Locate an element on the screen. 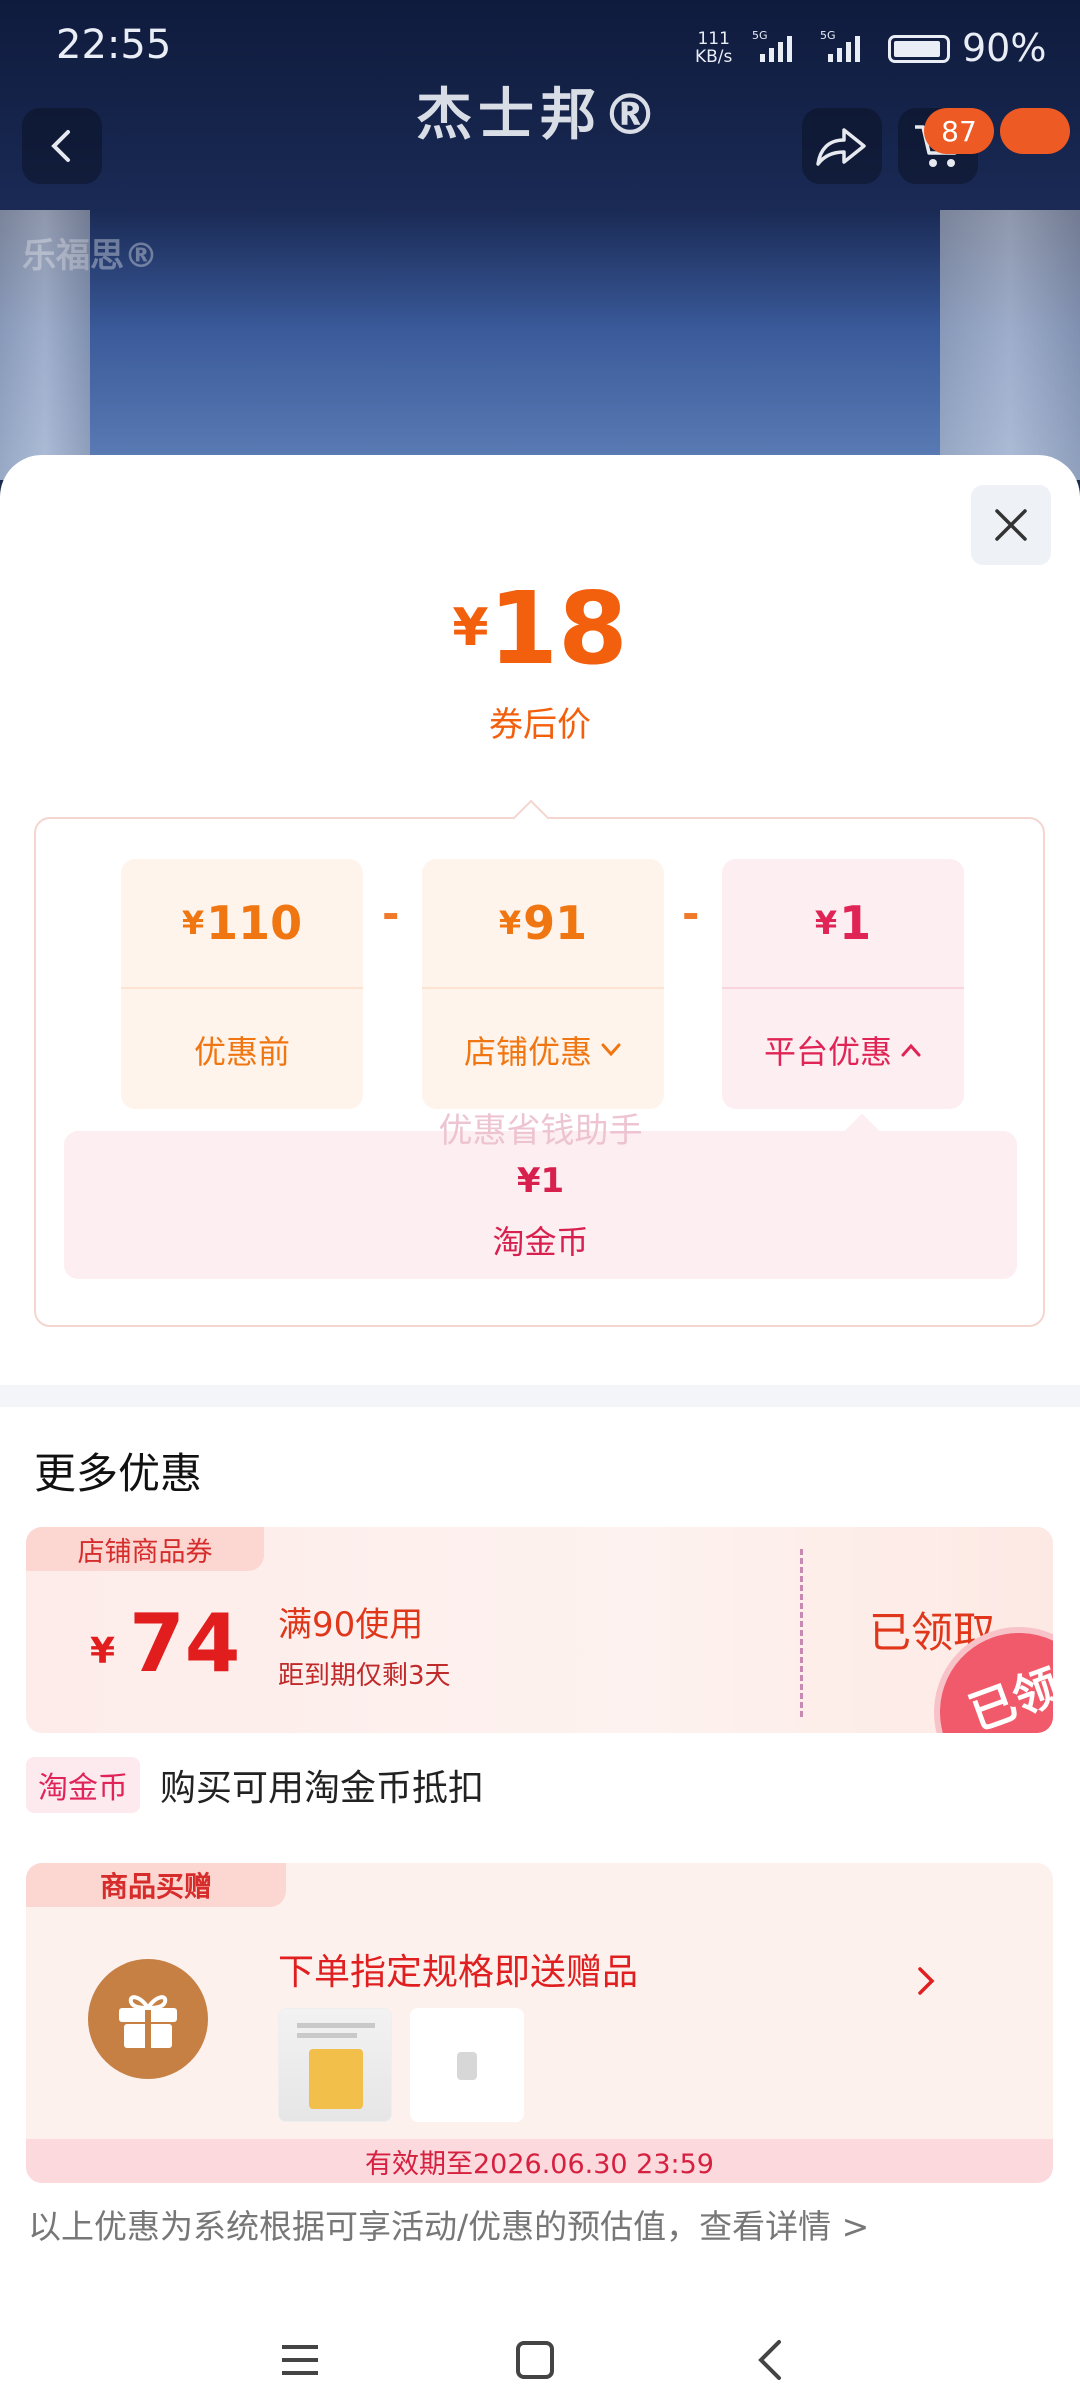 This screenshot has height=2400, width=1080. cart-count-badge: 87 is located at coordinates (959, 131).